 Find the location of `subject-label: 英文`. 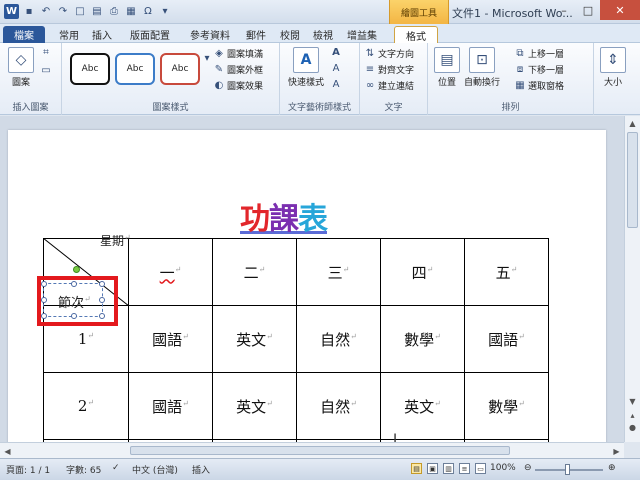

subject-label: 英文 is located at coordinates (251, 406).